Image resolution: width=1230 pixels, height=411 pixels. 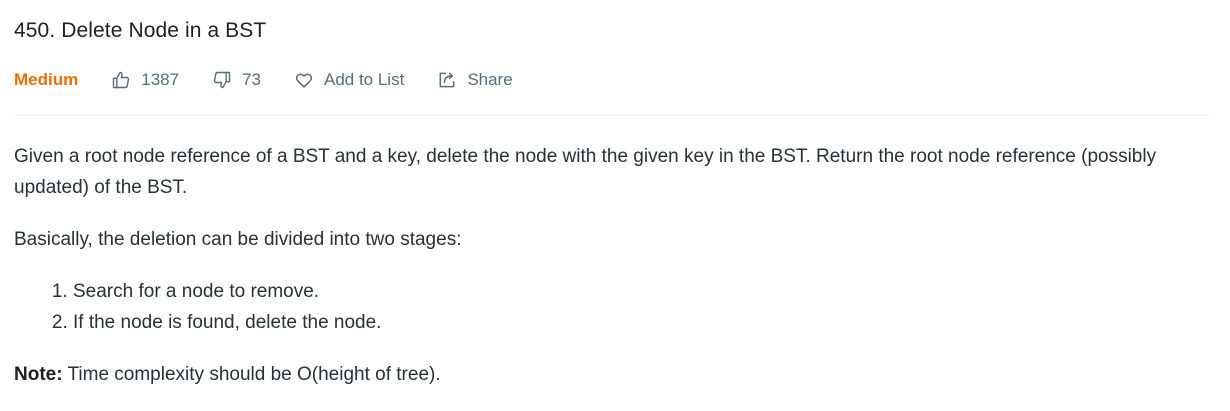 What do you see at coordinates (126, 80) in the screenshot?
I see `thumbs-up-icon` at bounding box center [126, 80].